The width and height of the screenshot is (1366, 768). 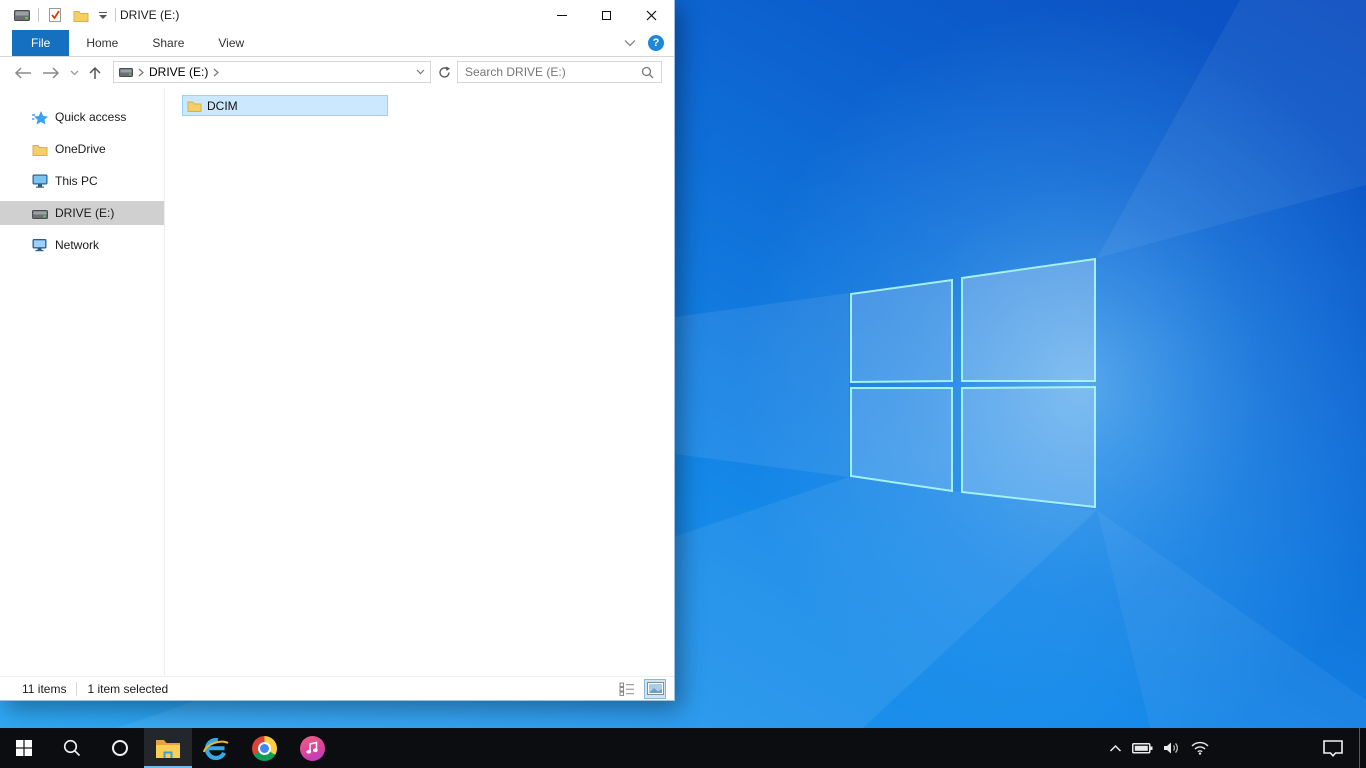 I want to click on breadcrumb-location: DRIVE (E:), so click(x=178, y=72).